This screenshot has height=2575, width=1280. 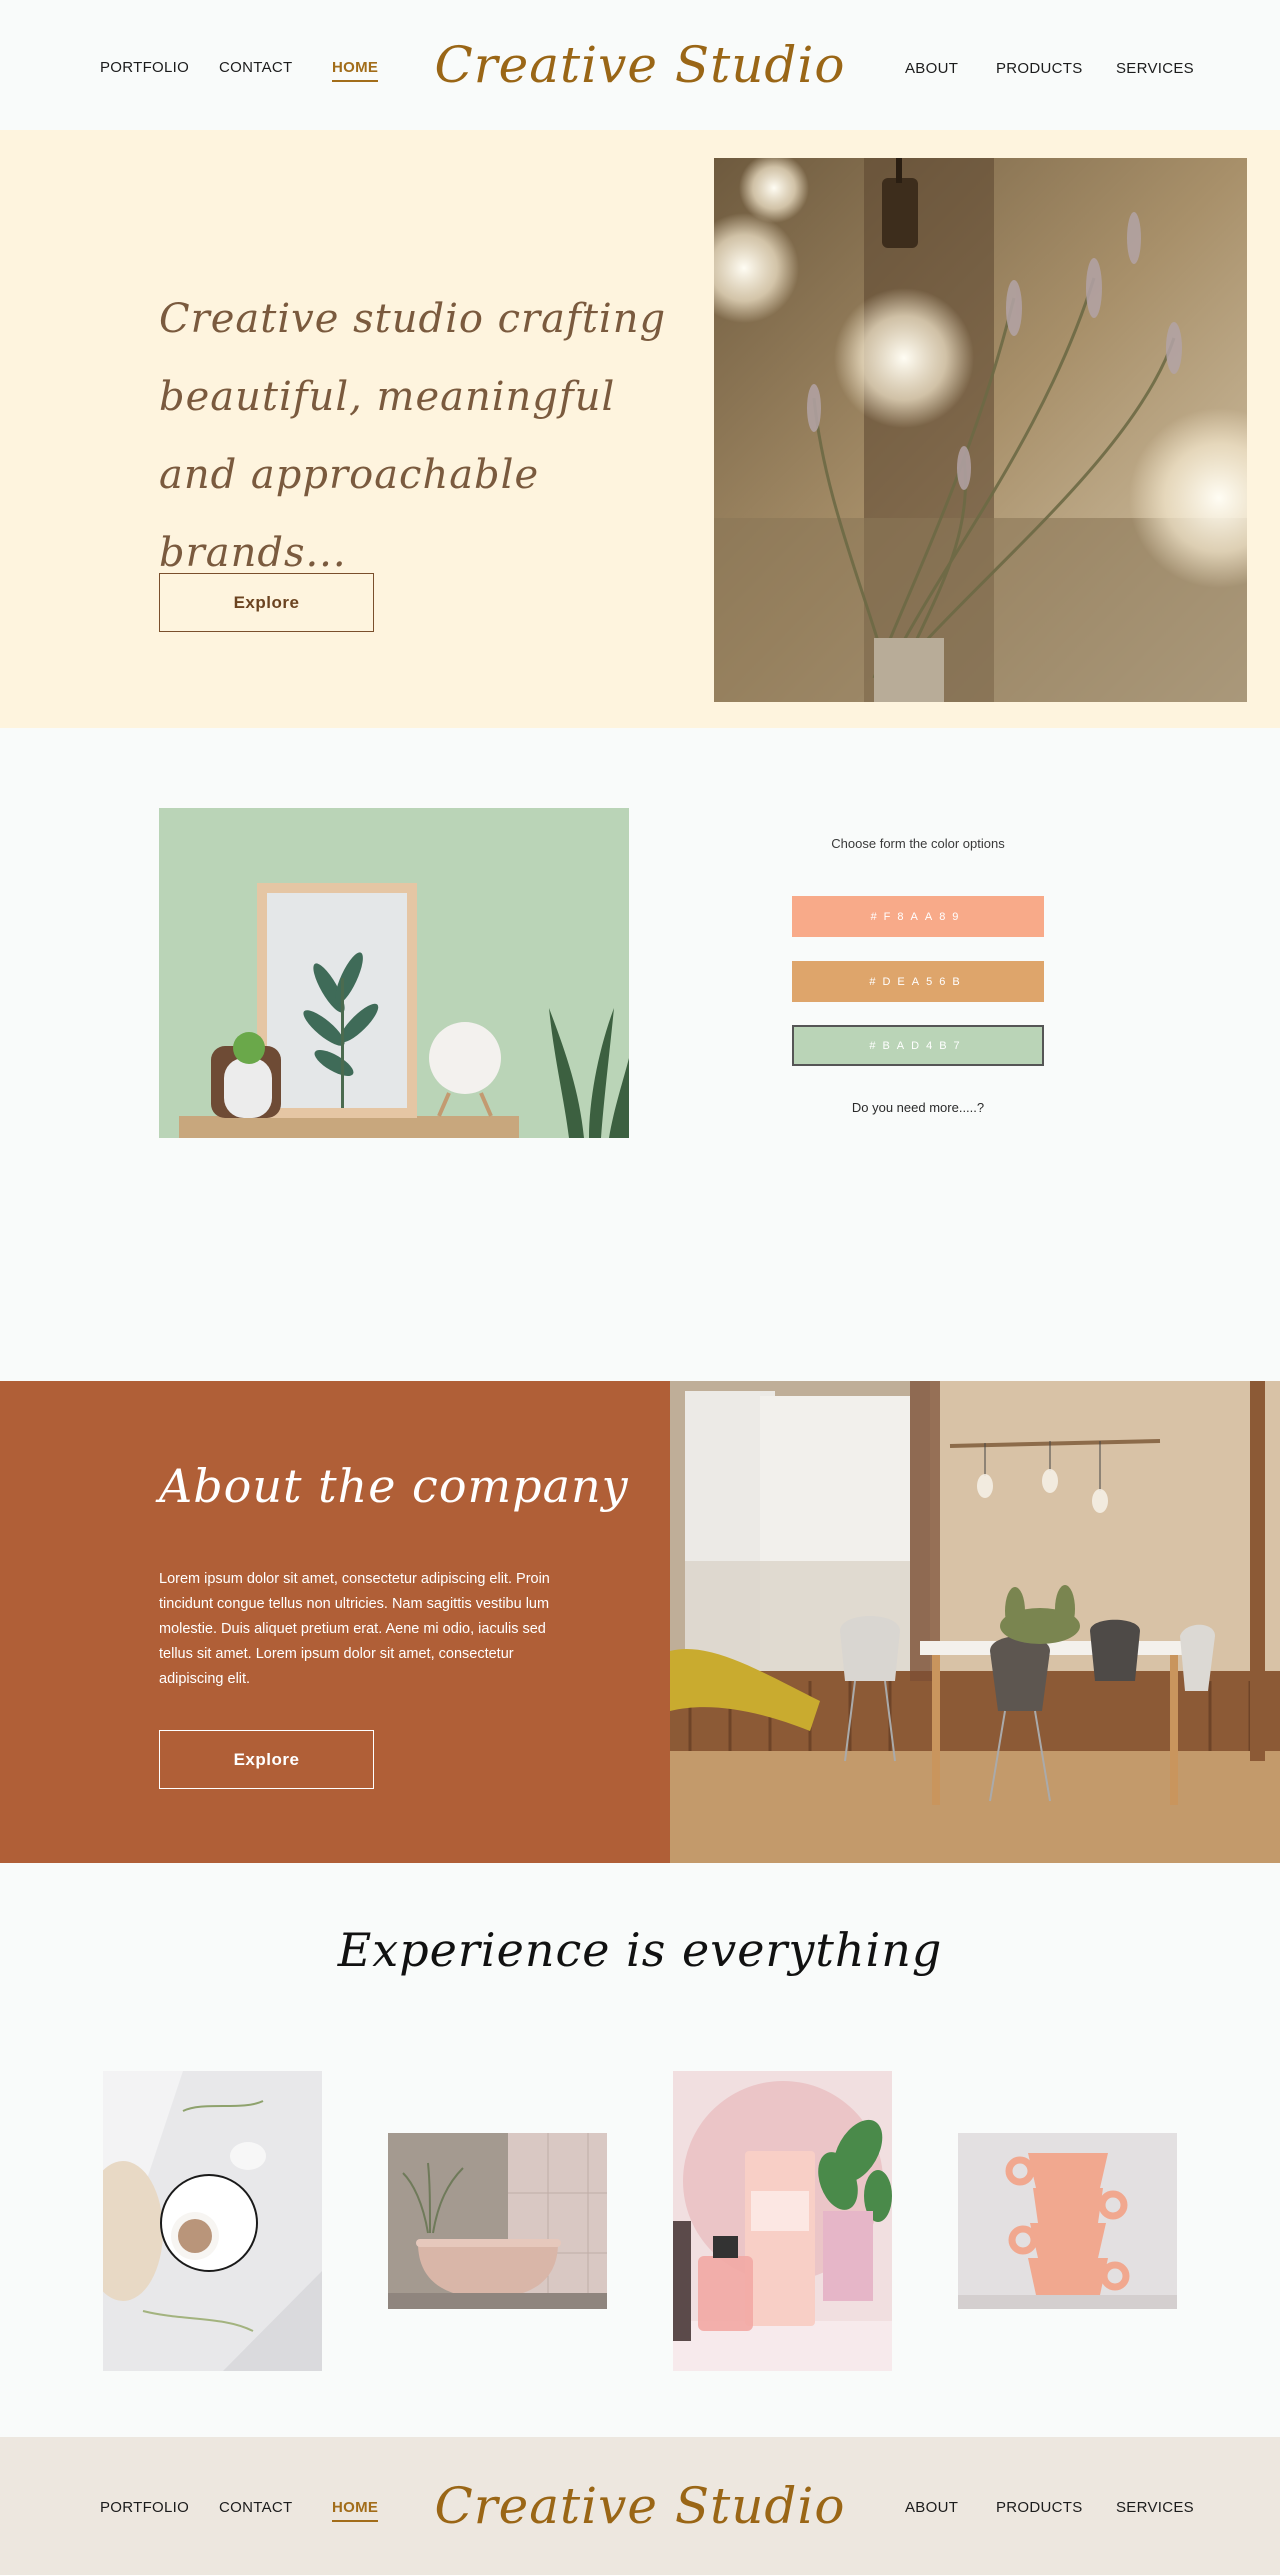 I want to click on footer-brand-logo: Creative Studio, so click(x=640, y=2506).